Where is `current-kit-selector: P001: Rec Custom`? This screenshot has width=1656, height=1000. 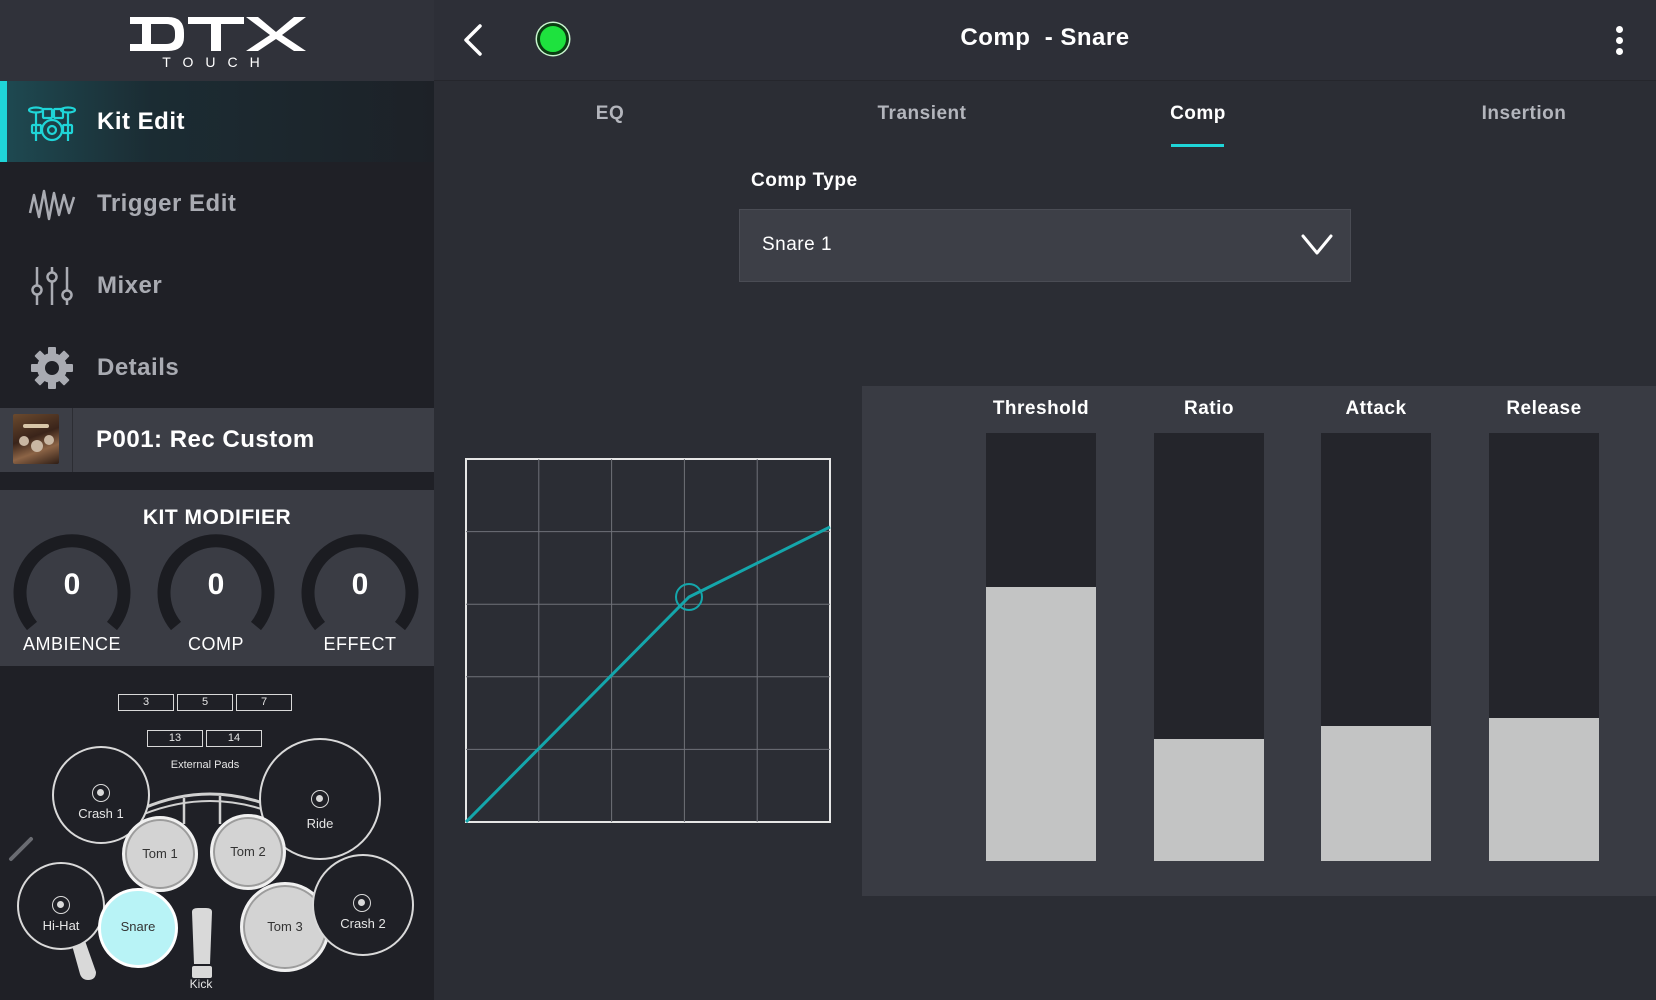 current-kit-selector: P001: Rec Custom is located at coordinates (217, 440).